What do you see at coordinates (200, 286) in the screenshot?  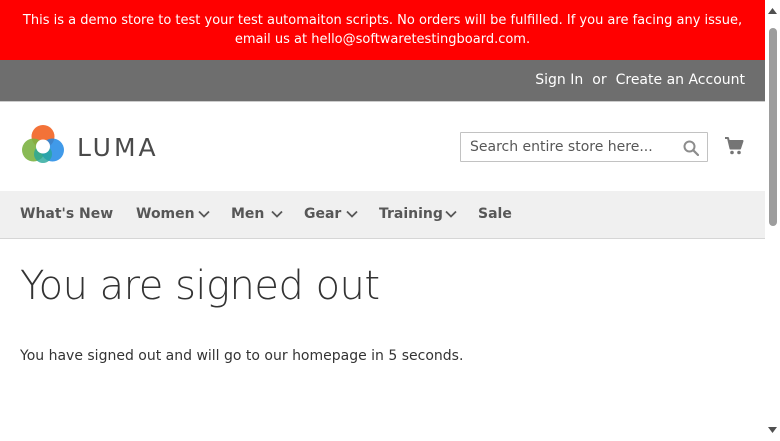 I see `page-title: You are signed out` at bounding box center [200, 286].